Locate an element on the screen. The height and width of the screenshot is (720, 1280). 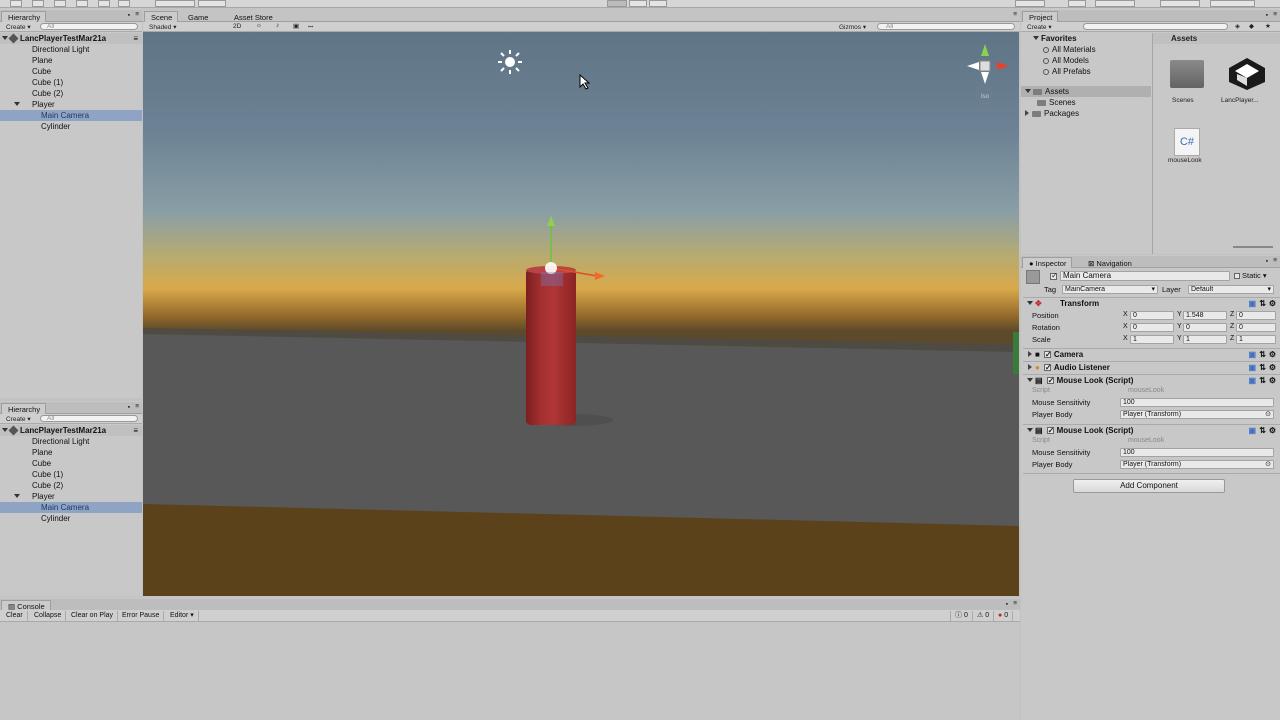
tag-dropdown: MainCamera ▾ is located at coordinates (1110, 289).